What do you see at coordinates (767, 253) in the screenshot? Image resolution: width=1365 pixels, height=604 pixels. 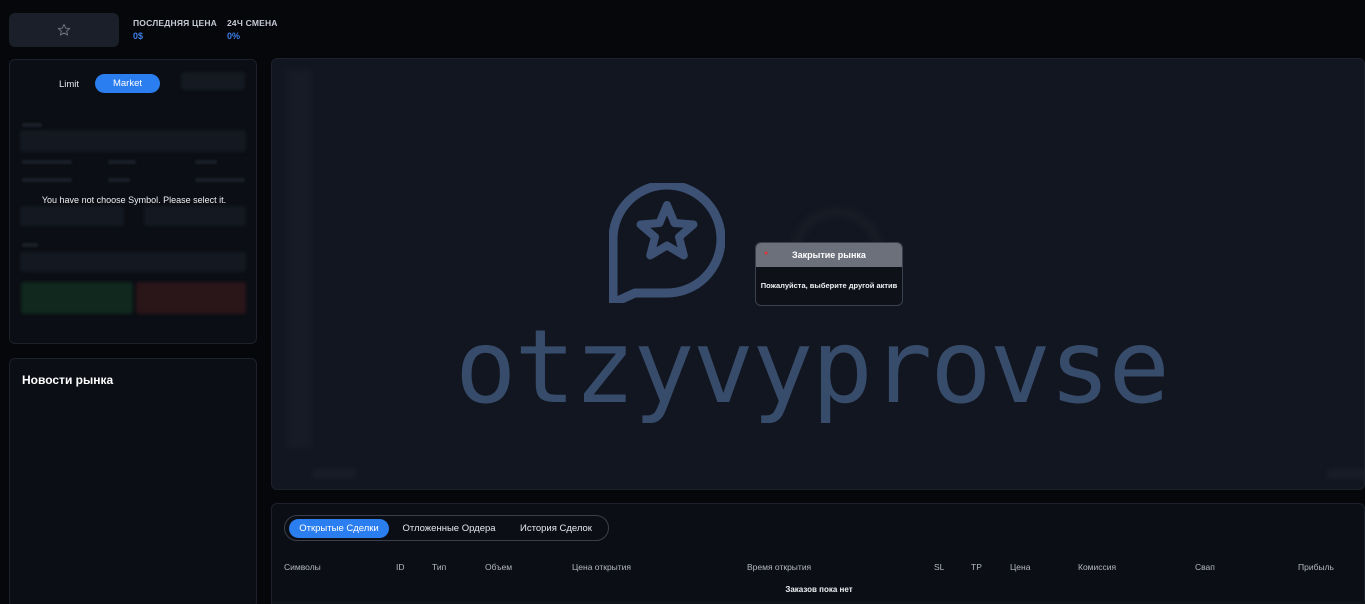 I see `close-icon: ●` at bounding box center [767, 253].